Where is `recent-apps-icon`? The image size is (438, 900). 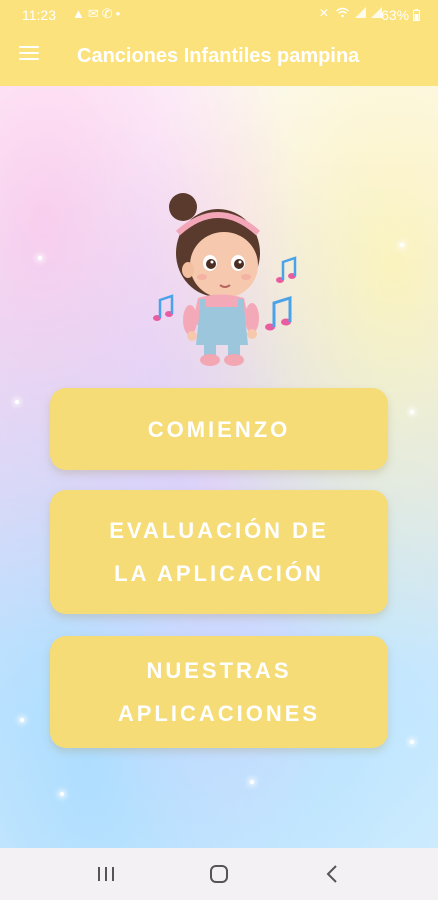
recent-apps-icon is located at coordinates (106, 874).